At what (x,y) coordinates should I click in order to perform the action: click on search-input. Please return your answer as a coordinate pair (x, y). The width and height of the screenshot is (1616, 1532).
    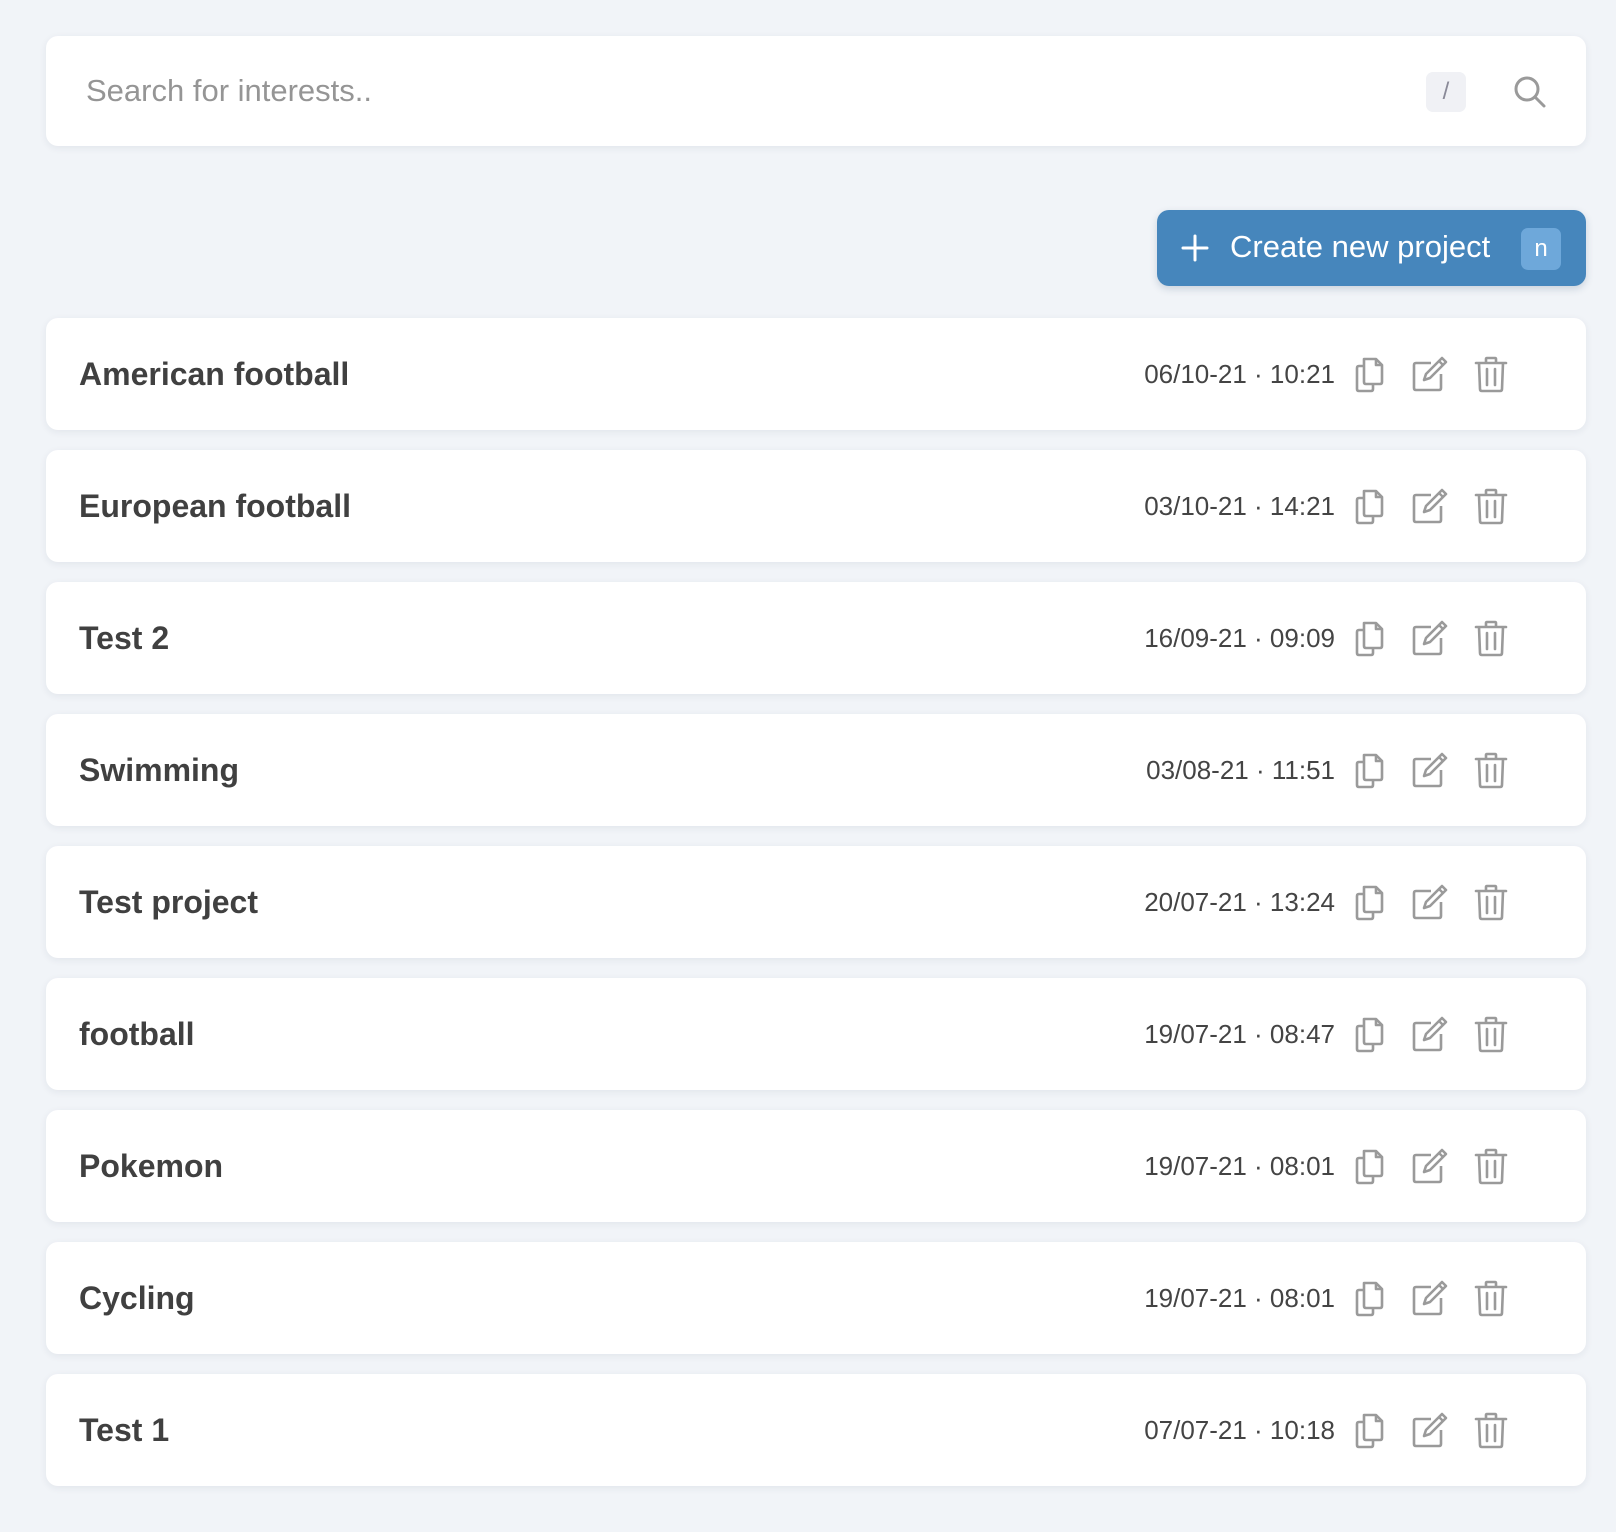
    Looking at the image, I should click on (756, 91).